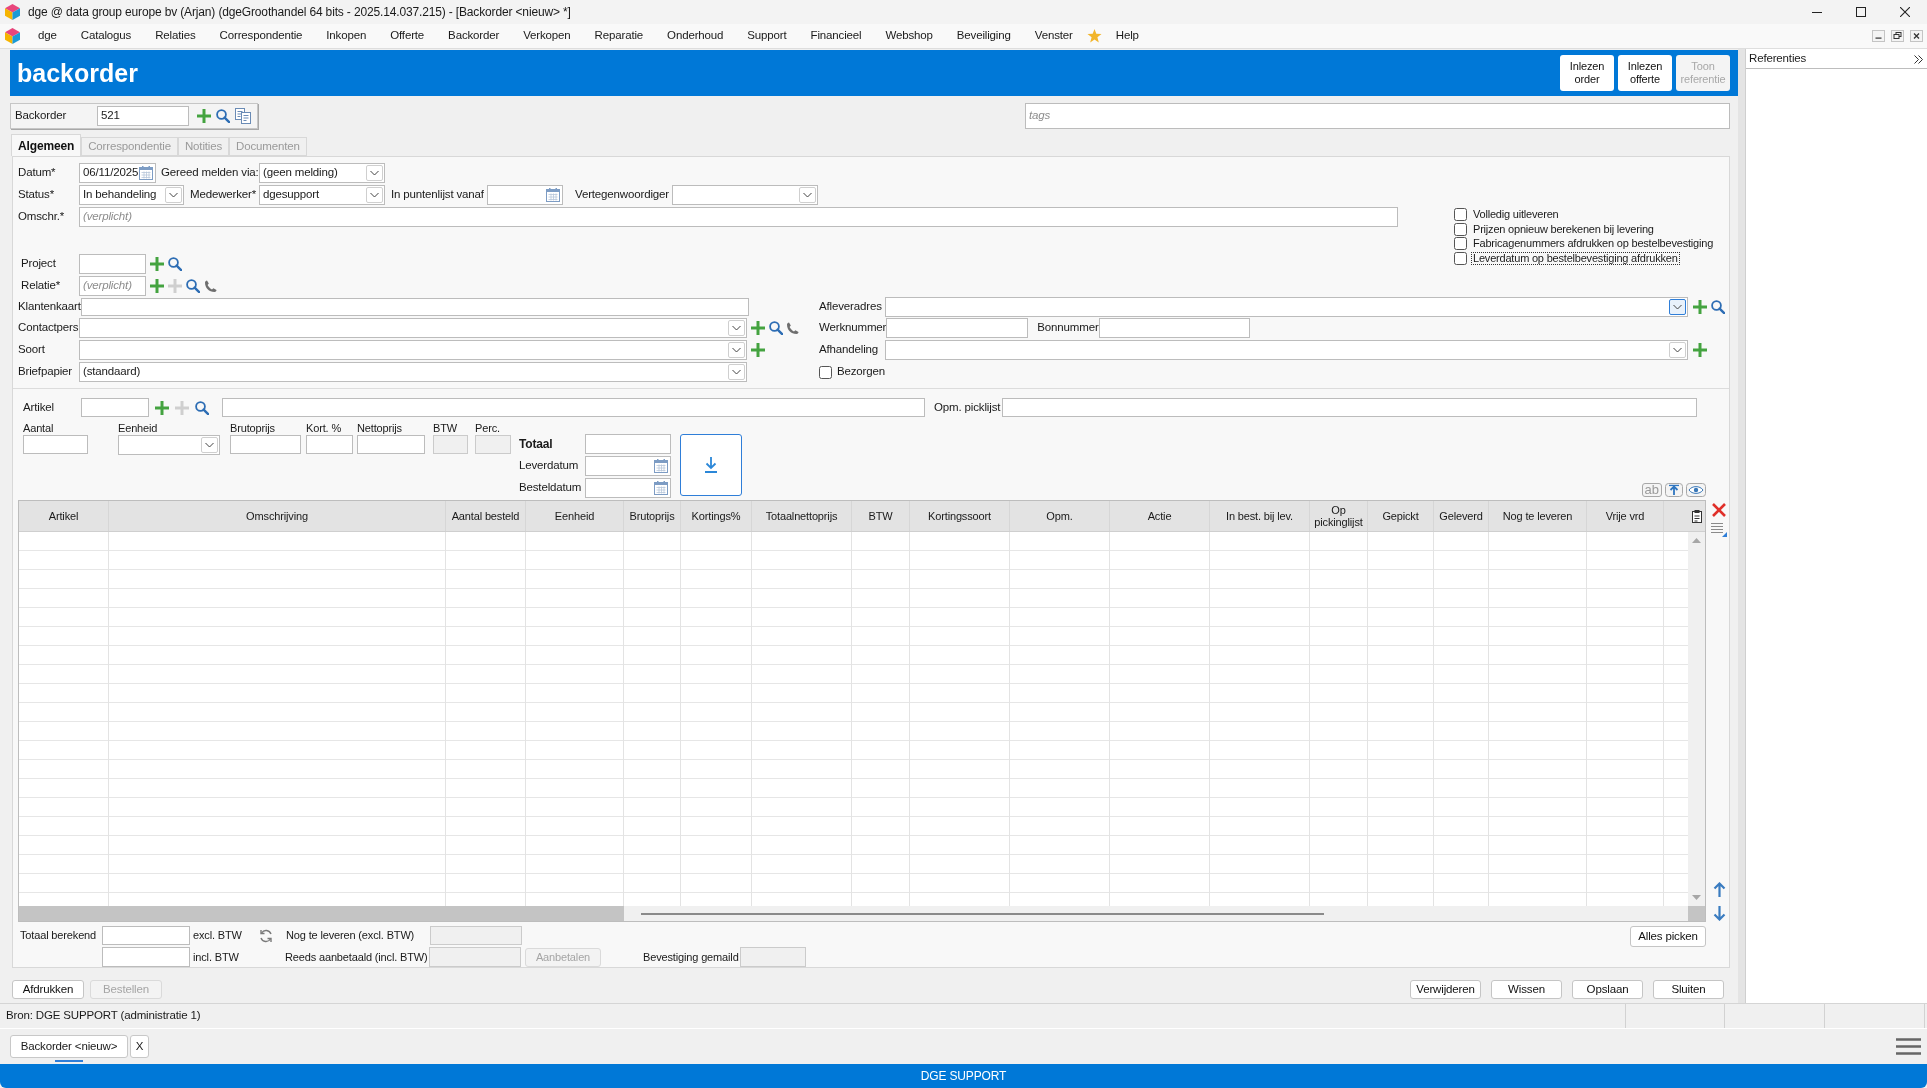 The width and height of the screenshot is (1927, 1088). I want to click on vertical-scrollbar, so click(1696, 719).